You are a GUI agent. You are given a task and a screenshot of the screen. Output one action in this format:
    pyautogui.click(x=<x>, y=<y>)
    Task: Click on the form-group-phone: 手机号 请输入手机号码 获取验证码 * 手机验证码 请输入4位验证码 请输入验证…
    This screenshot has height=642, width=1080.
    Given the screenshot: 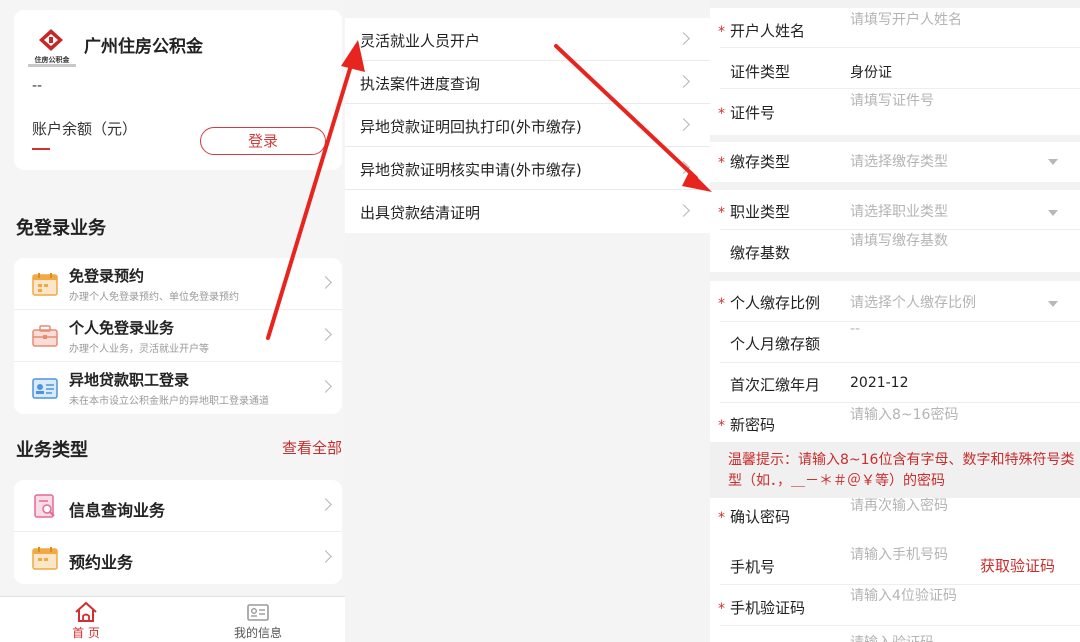 What is the action you would take?
    pyautogui.click(x=895, y=591)
    